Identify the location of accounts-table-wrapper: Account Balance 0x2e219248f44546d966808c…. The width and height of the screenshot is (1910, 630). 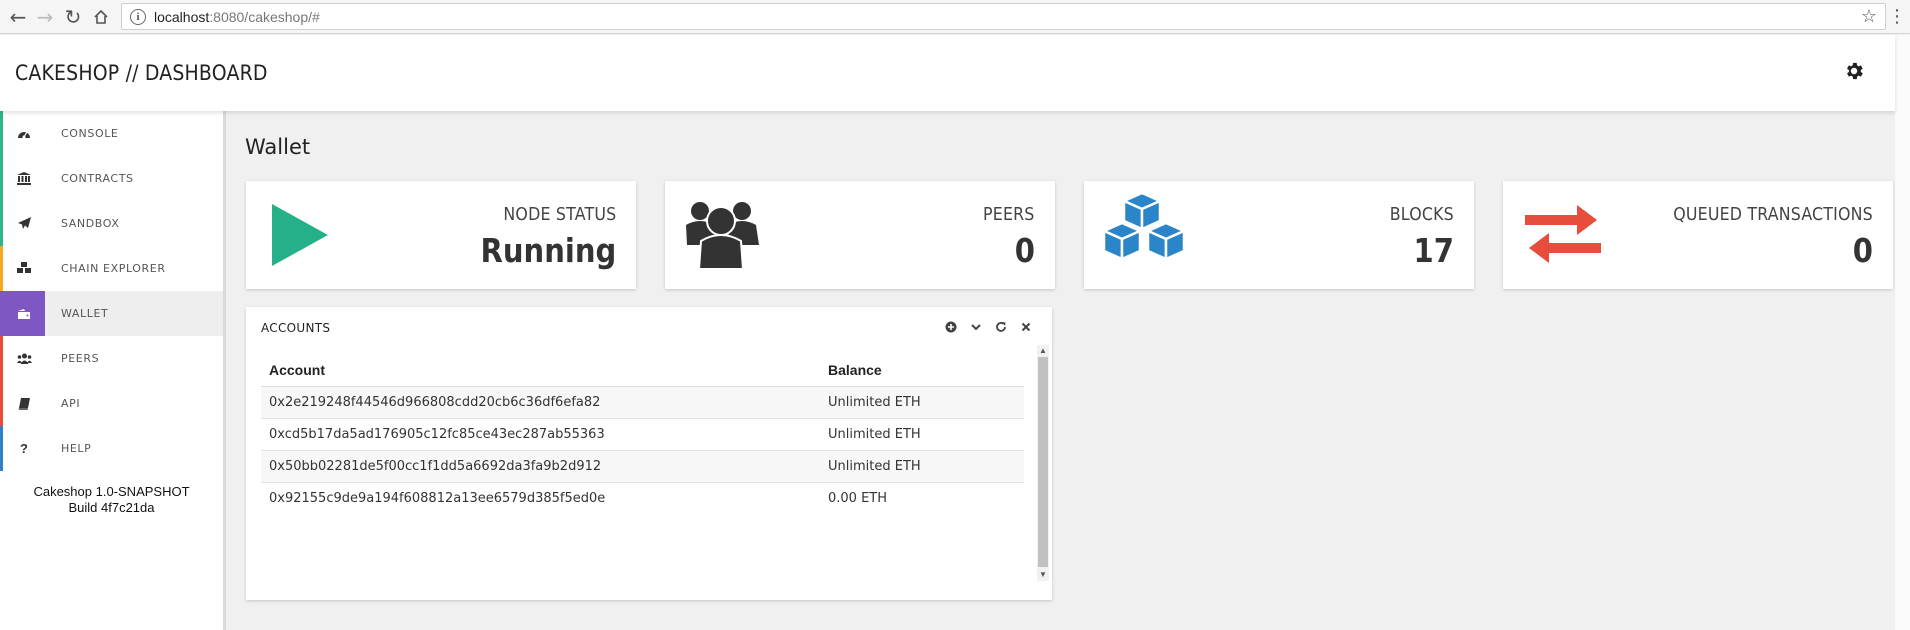
(642, 434).